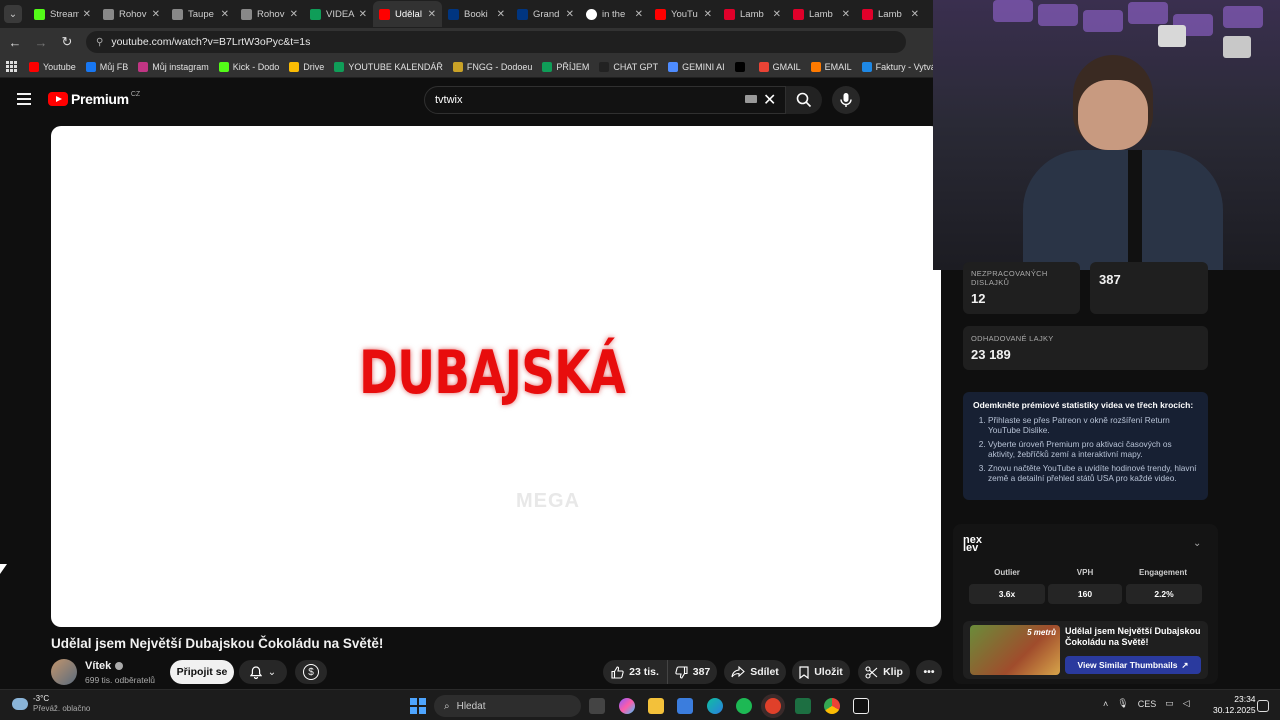 The height and width of the screenshot is (720, 1280). What do you see at coordinates (978, 298) in the screenshot?
I see `unprocessed-dislikes-value: 12` at bounding box center [978, 298].